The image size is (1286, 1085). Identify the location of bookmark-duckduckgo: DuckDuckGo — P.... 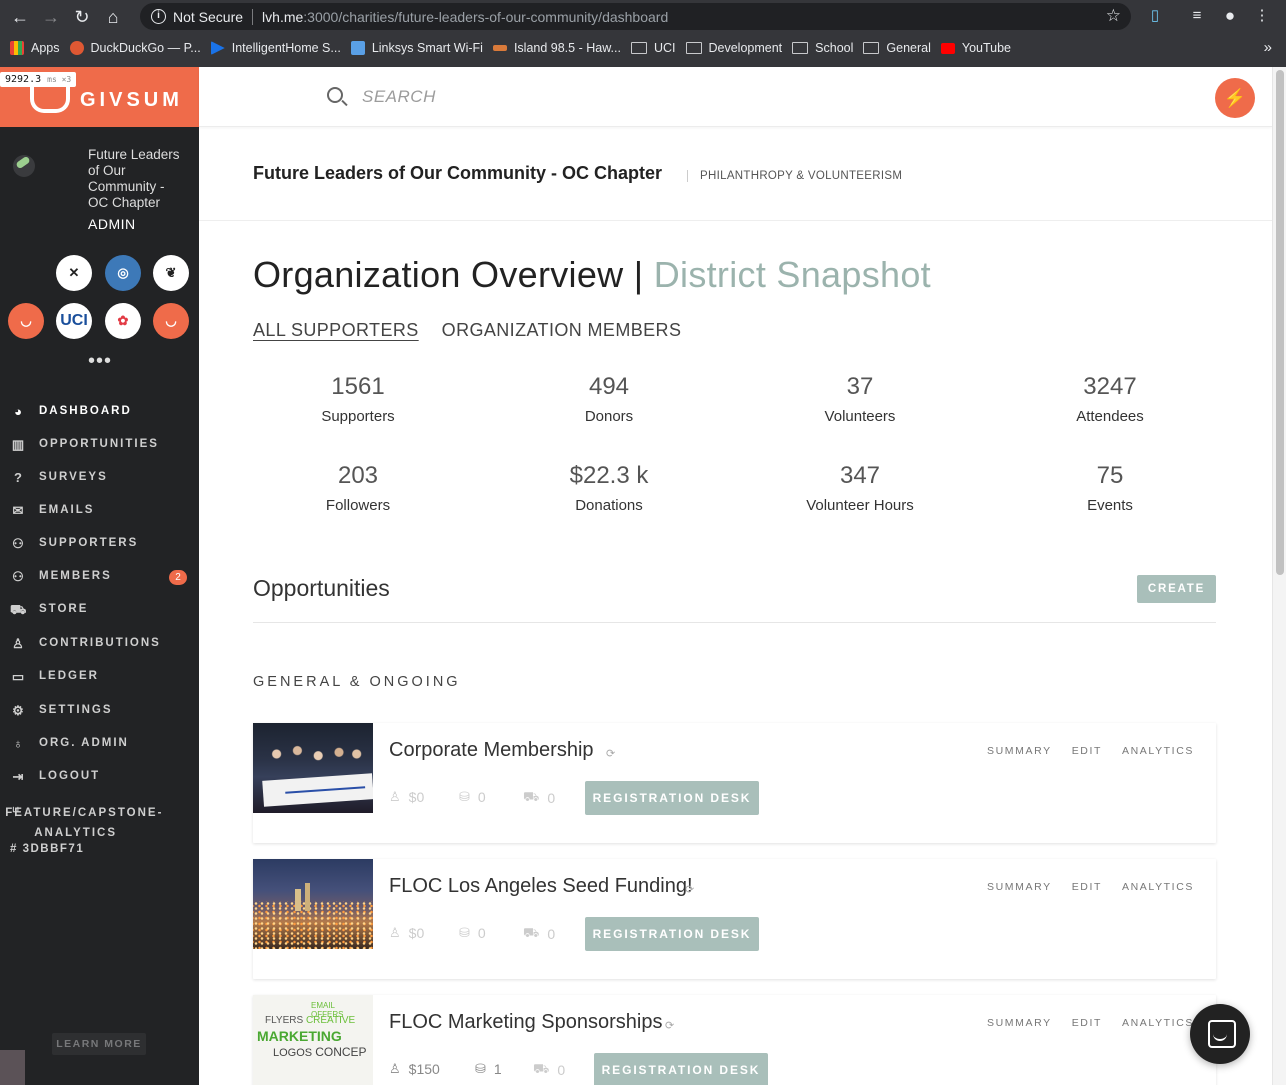
(135, 48).